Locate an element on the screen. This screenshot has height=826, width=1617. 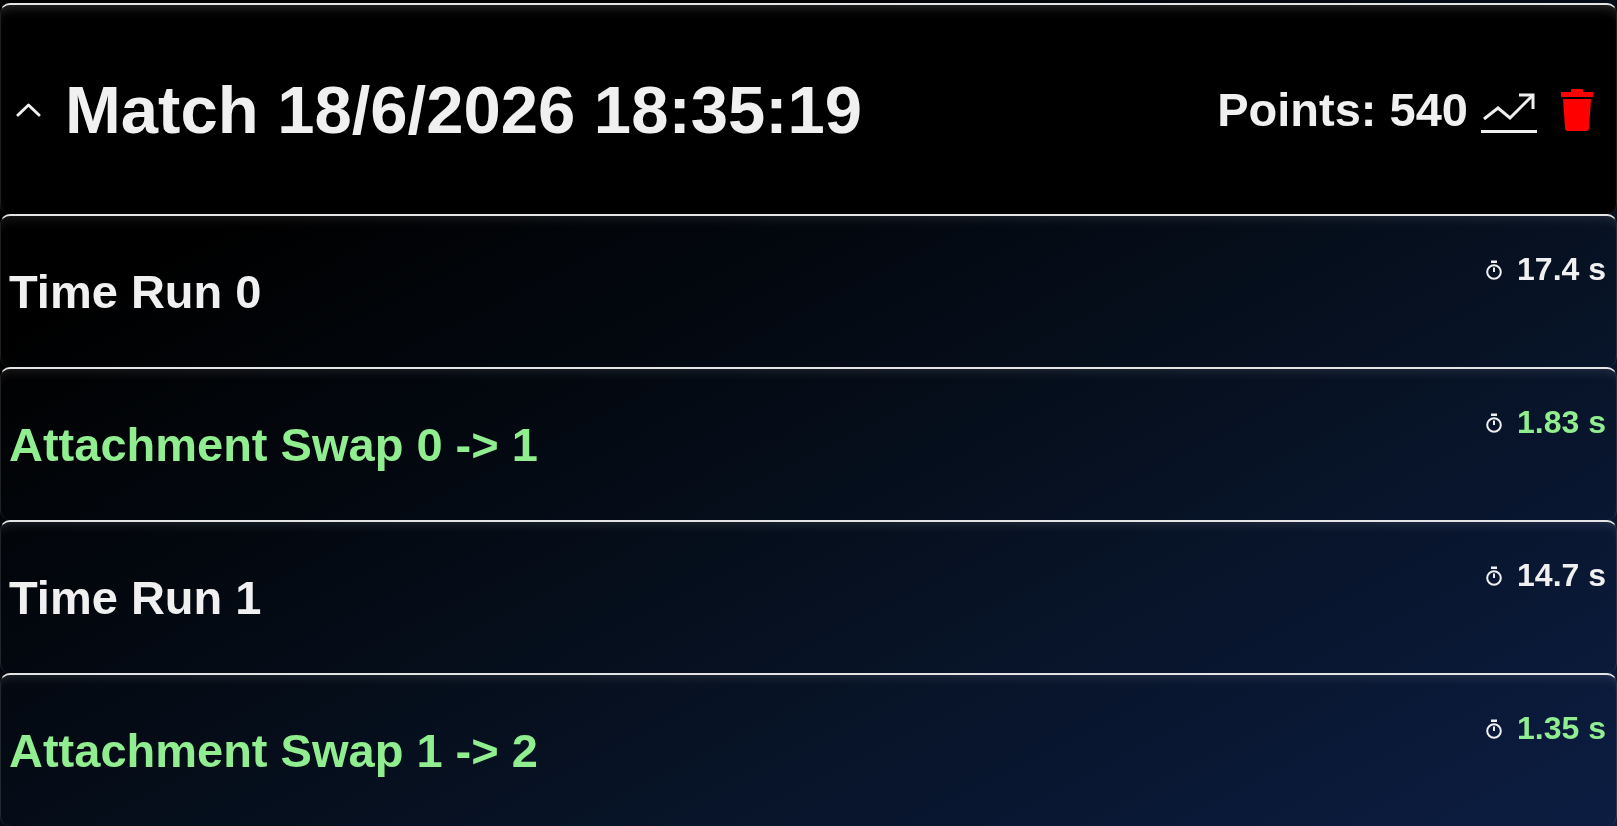
entry-title: Attachment Swap 0 -> 1 is located at coordinates (273, 444).